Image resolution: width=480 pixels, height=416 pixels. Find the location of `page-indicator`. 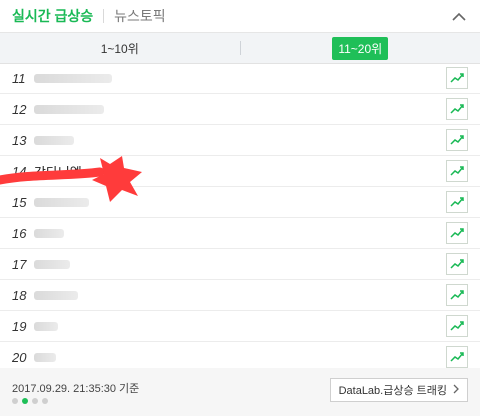

page-indicator is located at coordinates (30, 401).